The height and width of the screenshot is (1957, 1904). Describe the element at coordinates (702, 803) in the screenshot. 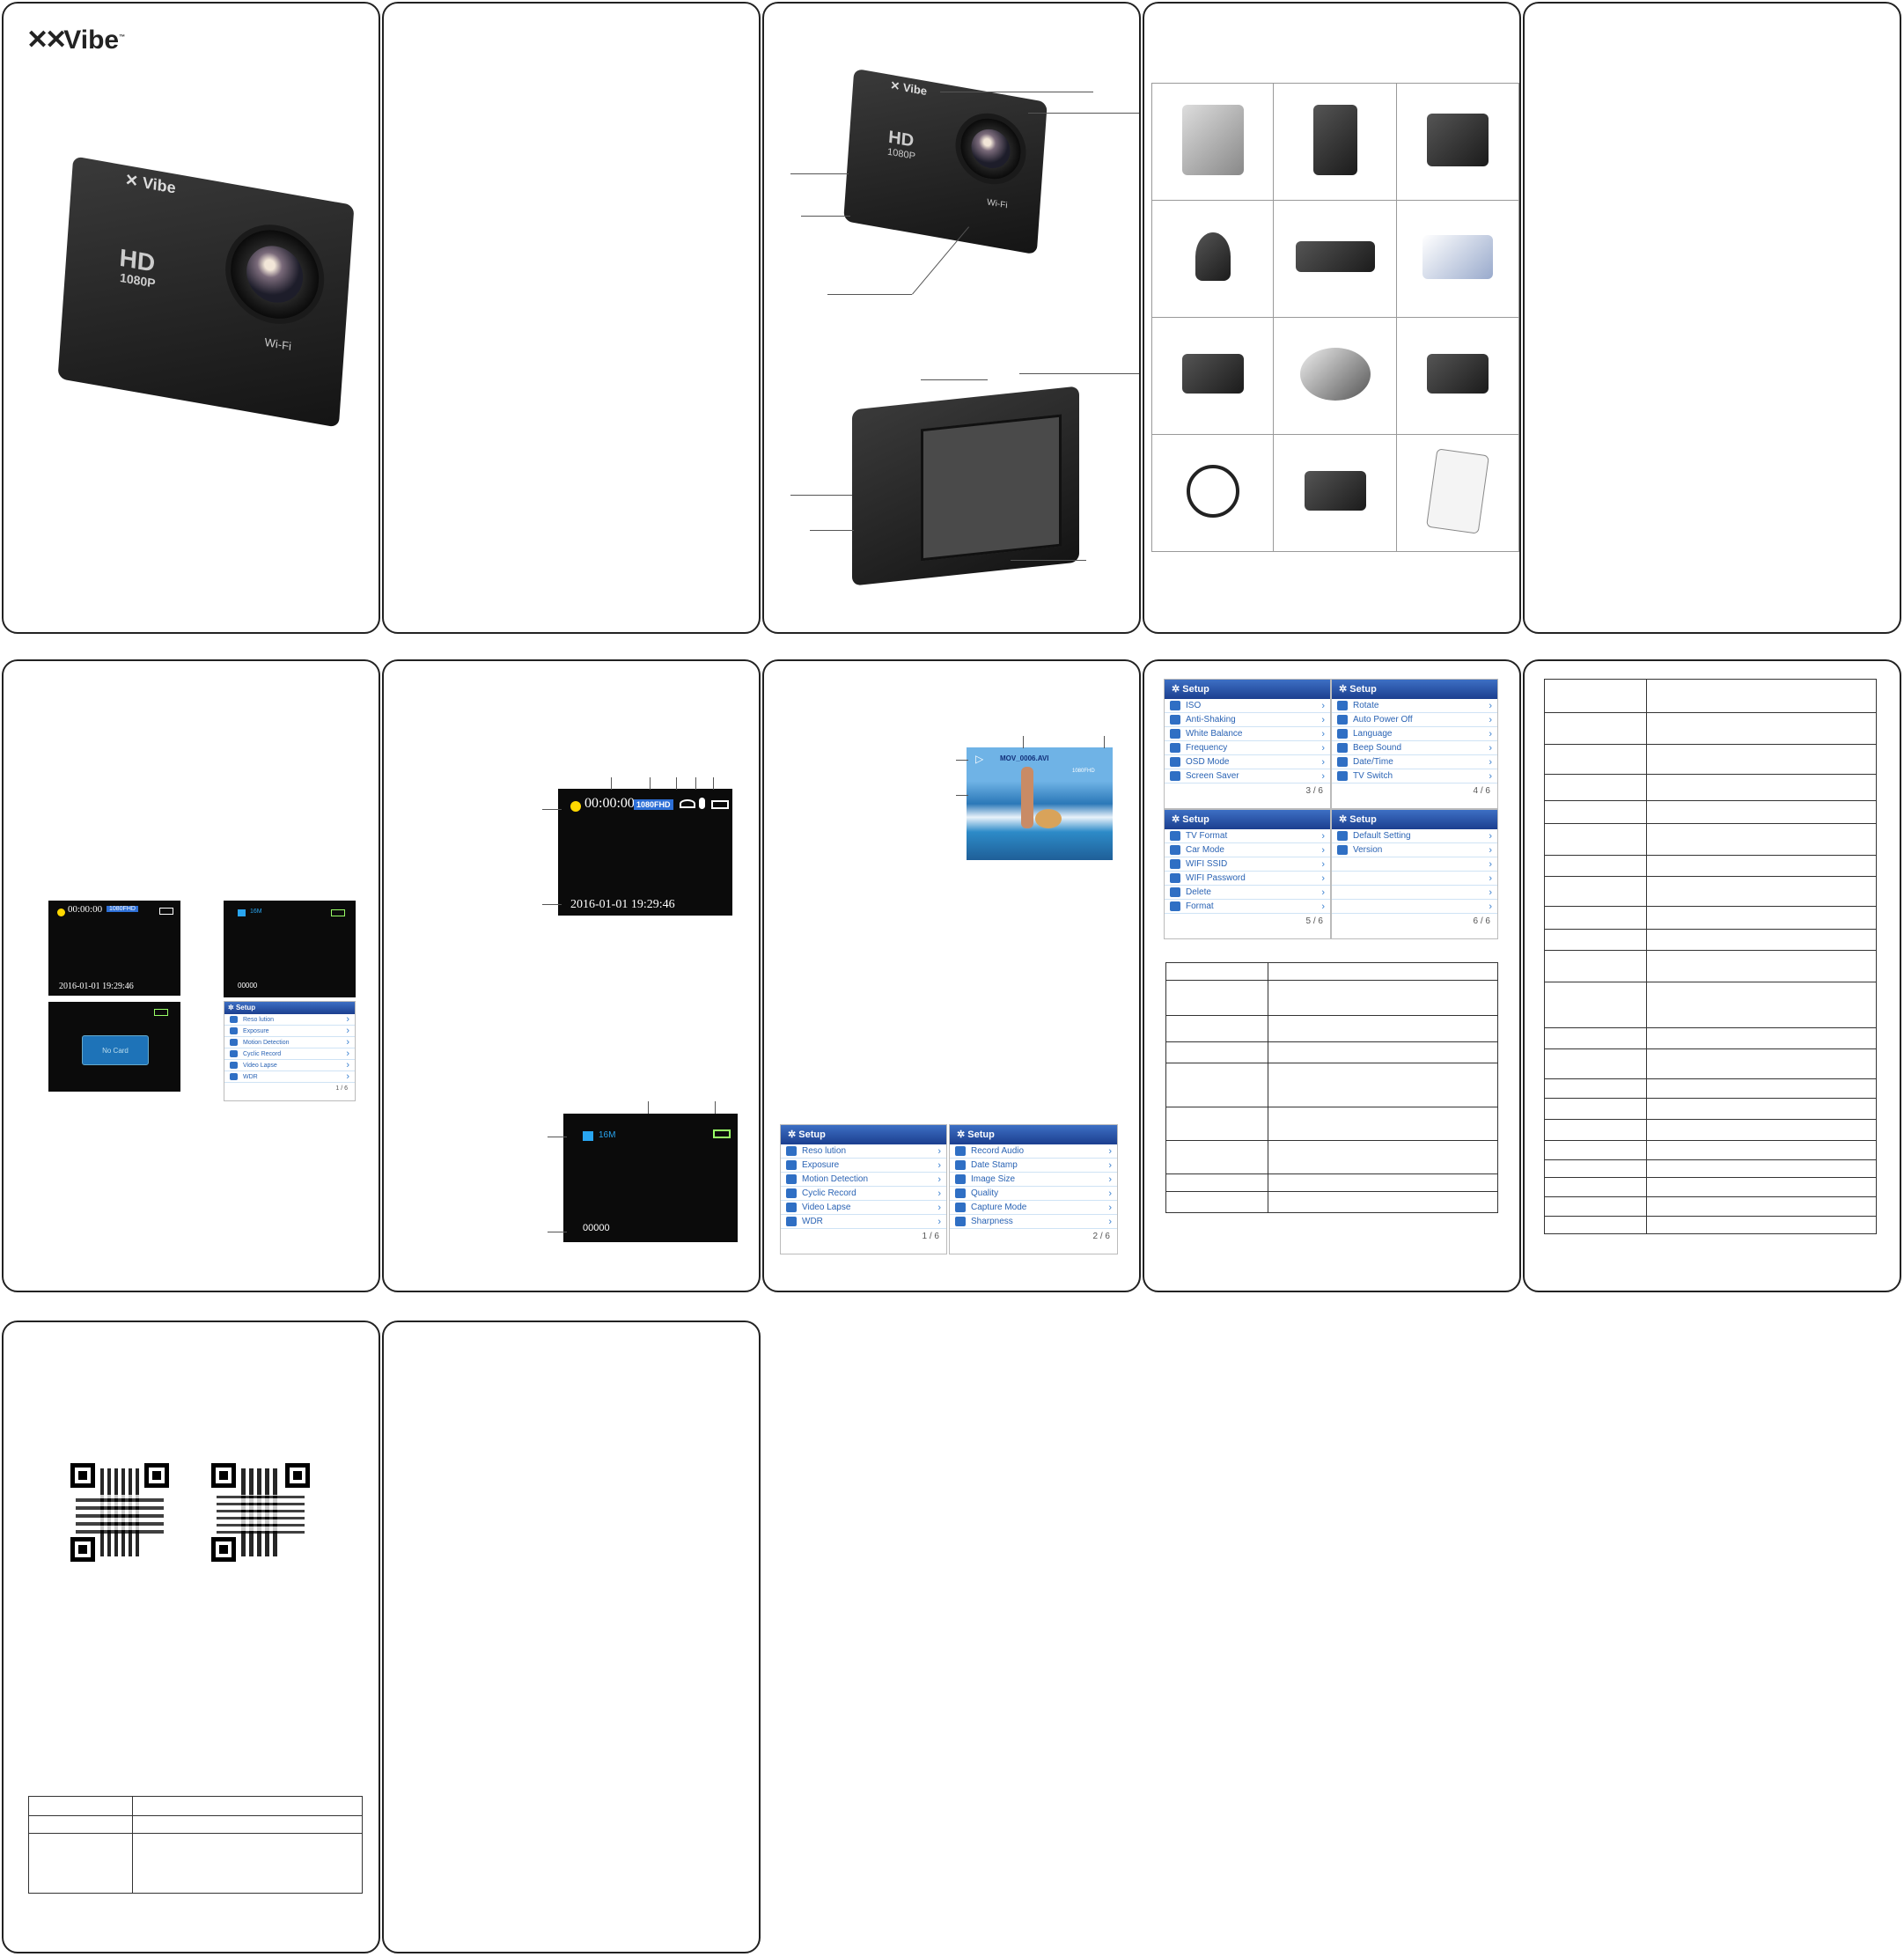

I see `mic-icon` at that location.